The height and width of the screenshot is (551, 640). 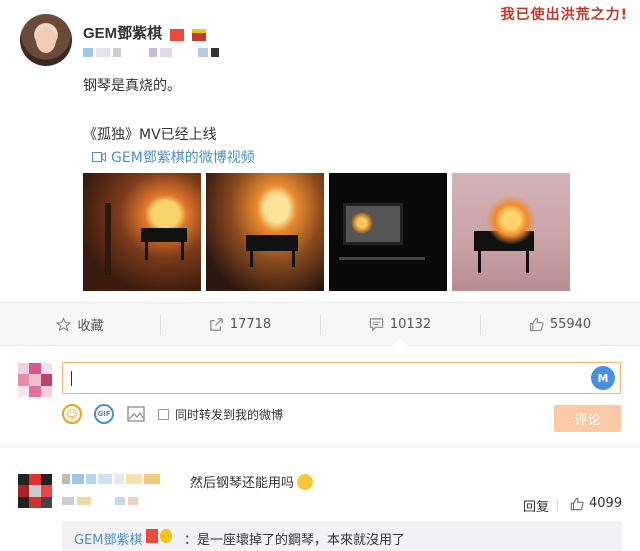 I want to click on repost-count: 17718, so click(x=250, y=324).